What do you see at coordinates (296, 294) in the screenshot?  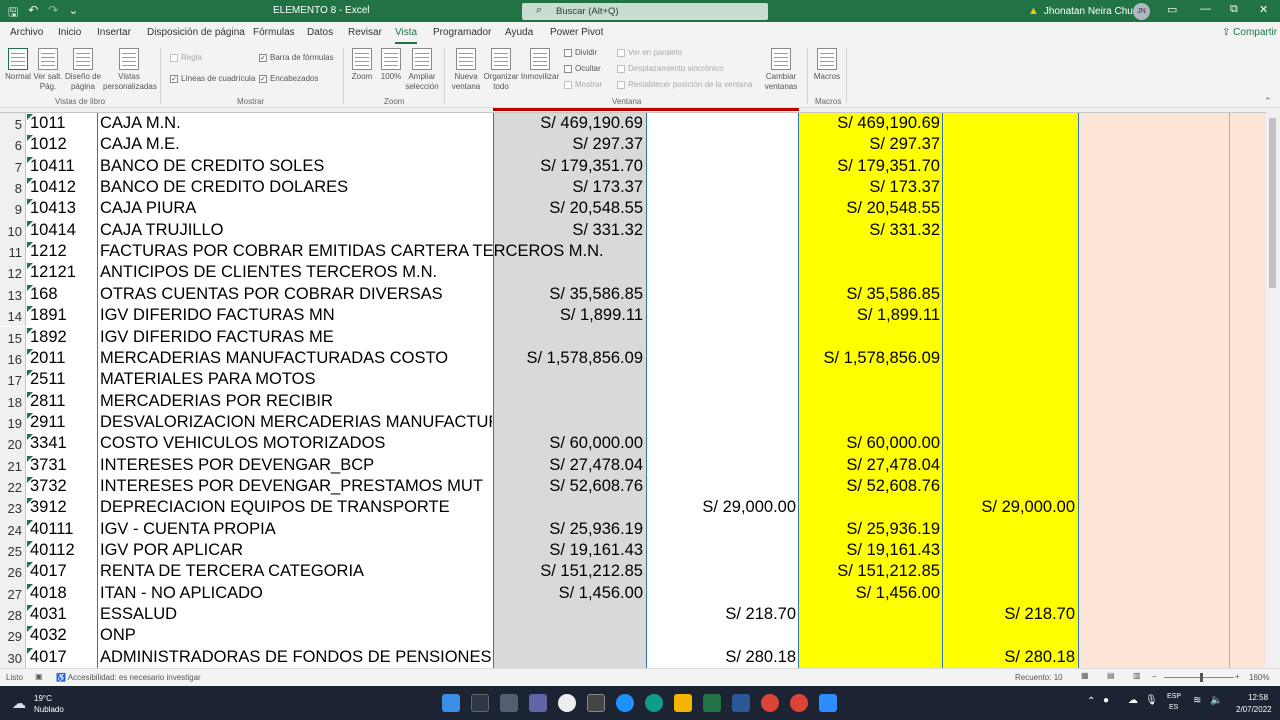 I see `cell-description: OTRAS CUENTAS POR COBRAR DIVERSAS` at bounding box center [296, 294].